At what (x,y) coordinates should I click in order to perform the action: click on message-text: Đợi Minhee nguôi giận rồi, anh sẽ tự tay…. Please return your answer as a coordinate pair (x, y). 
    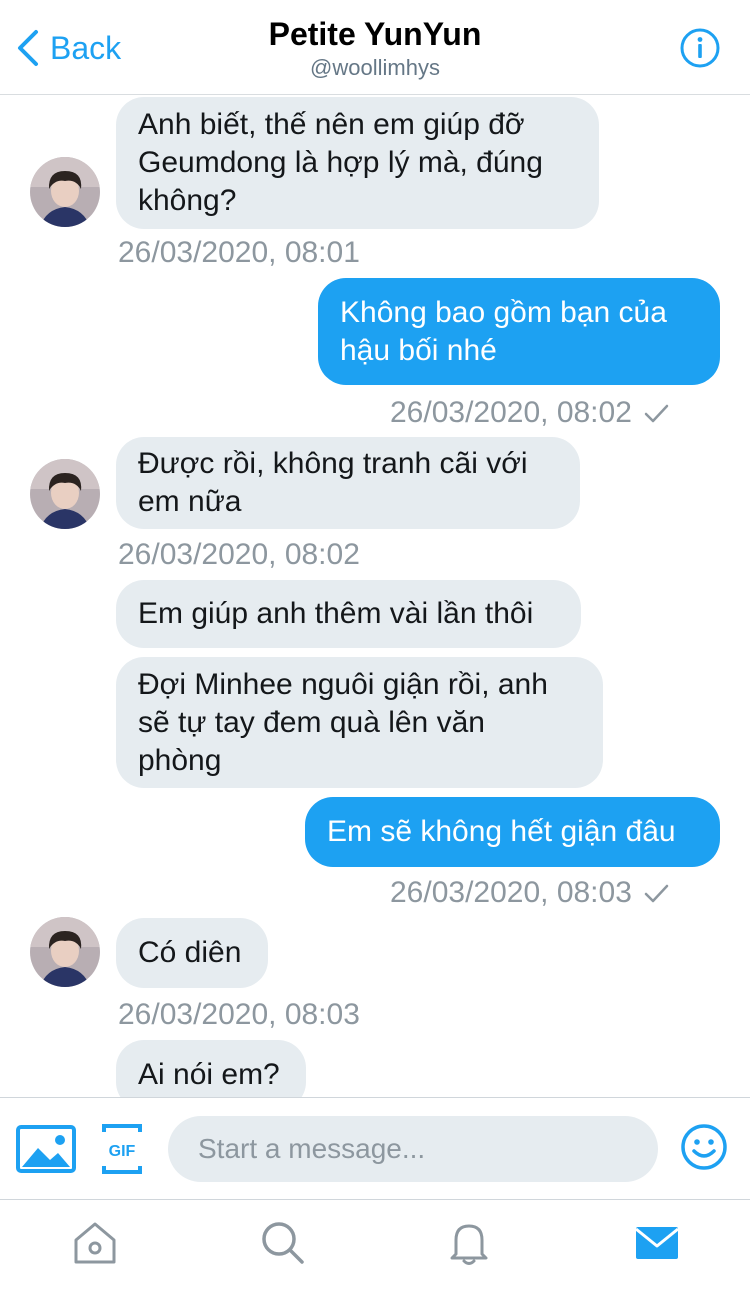
    Looking at the image, I should click on (343, 722).